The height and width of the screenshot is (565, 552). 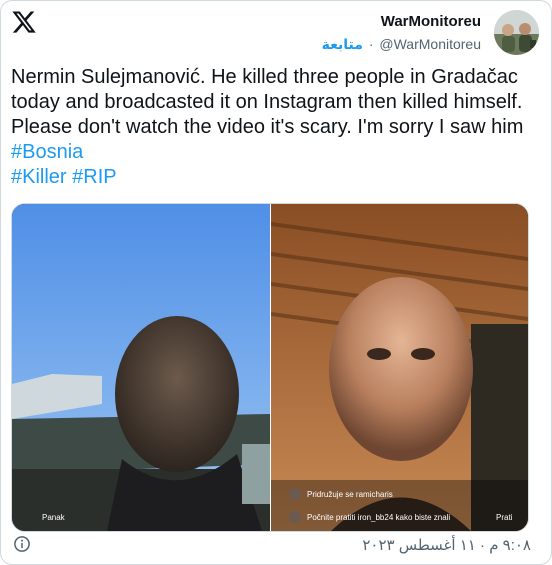 I want to click on info-icon, so click(x=22, y=544).